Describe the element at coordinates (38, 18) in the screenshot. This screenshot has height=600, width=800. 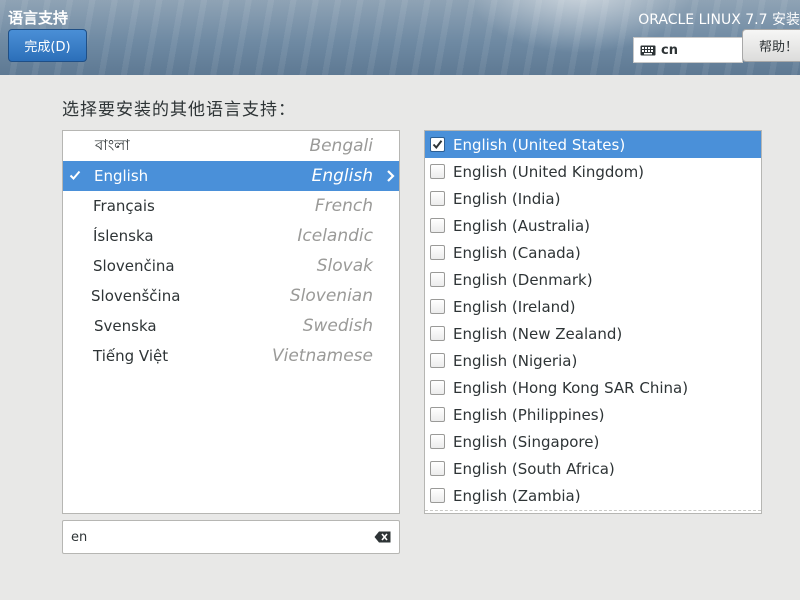
I see `page-title: 语言支持` at that location.